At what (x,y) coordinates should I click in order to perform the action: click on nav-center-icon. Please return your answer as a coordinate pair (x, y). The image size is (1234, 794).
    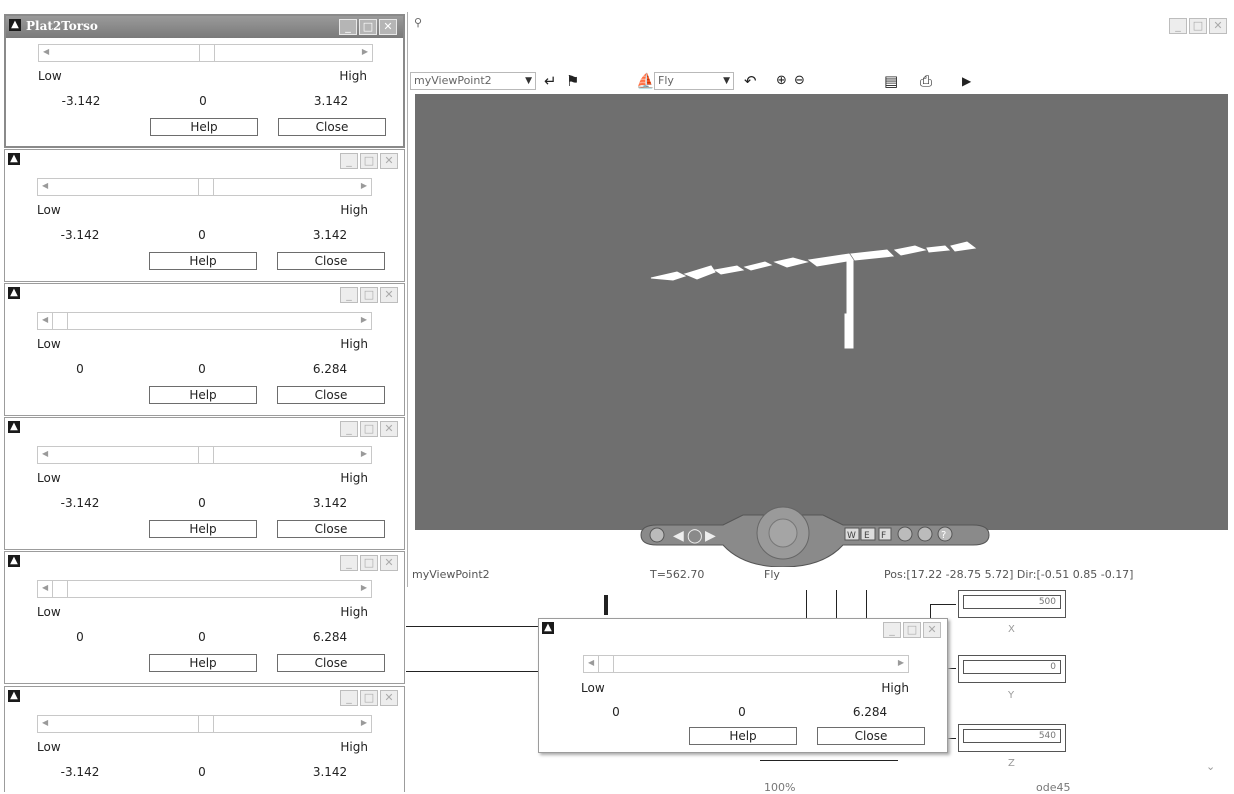
    Looking at the image, I should click on (783, 533).